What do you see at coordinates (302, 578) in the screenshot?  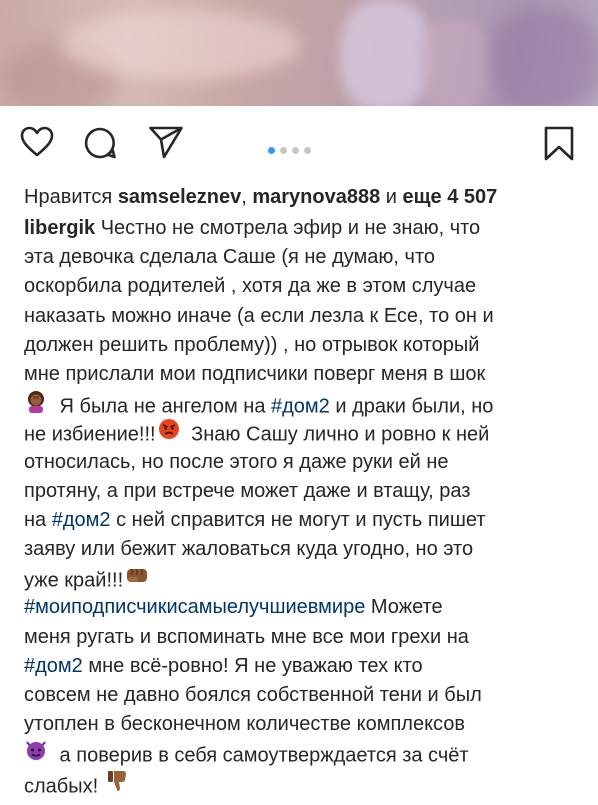 I see `caption-line: уже край!!!` at bounding box center [302, 578].